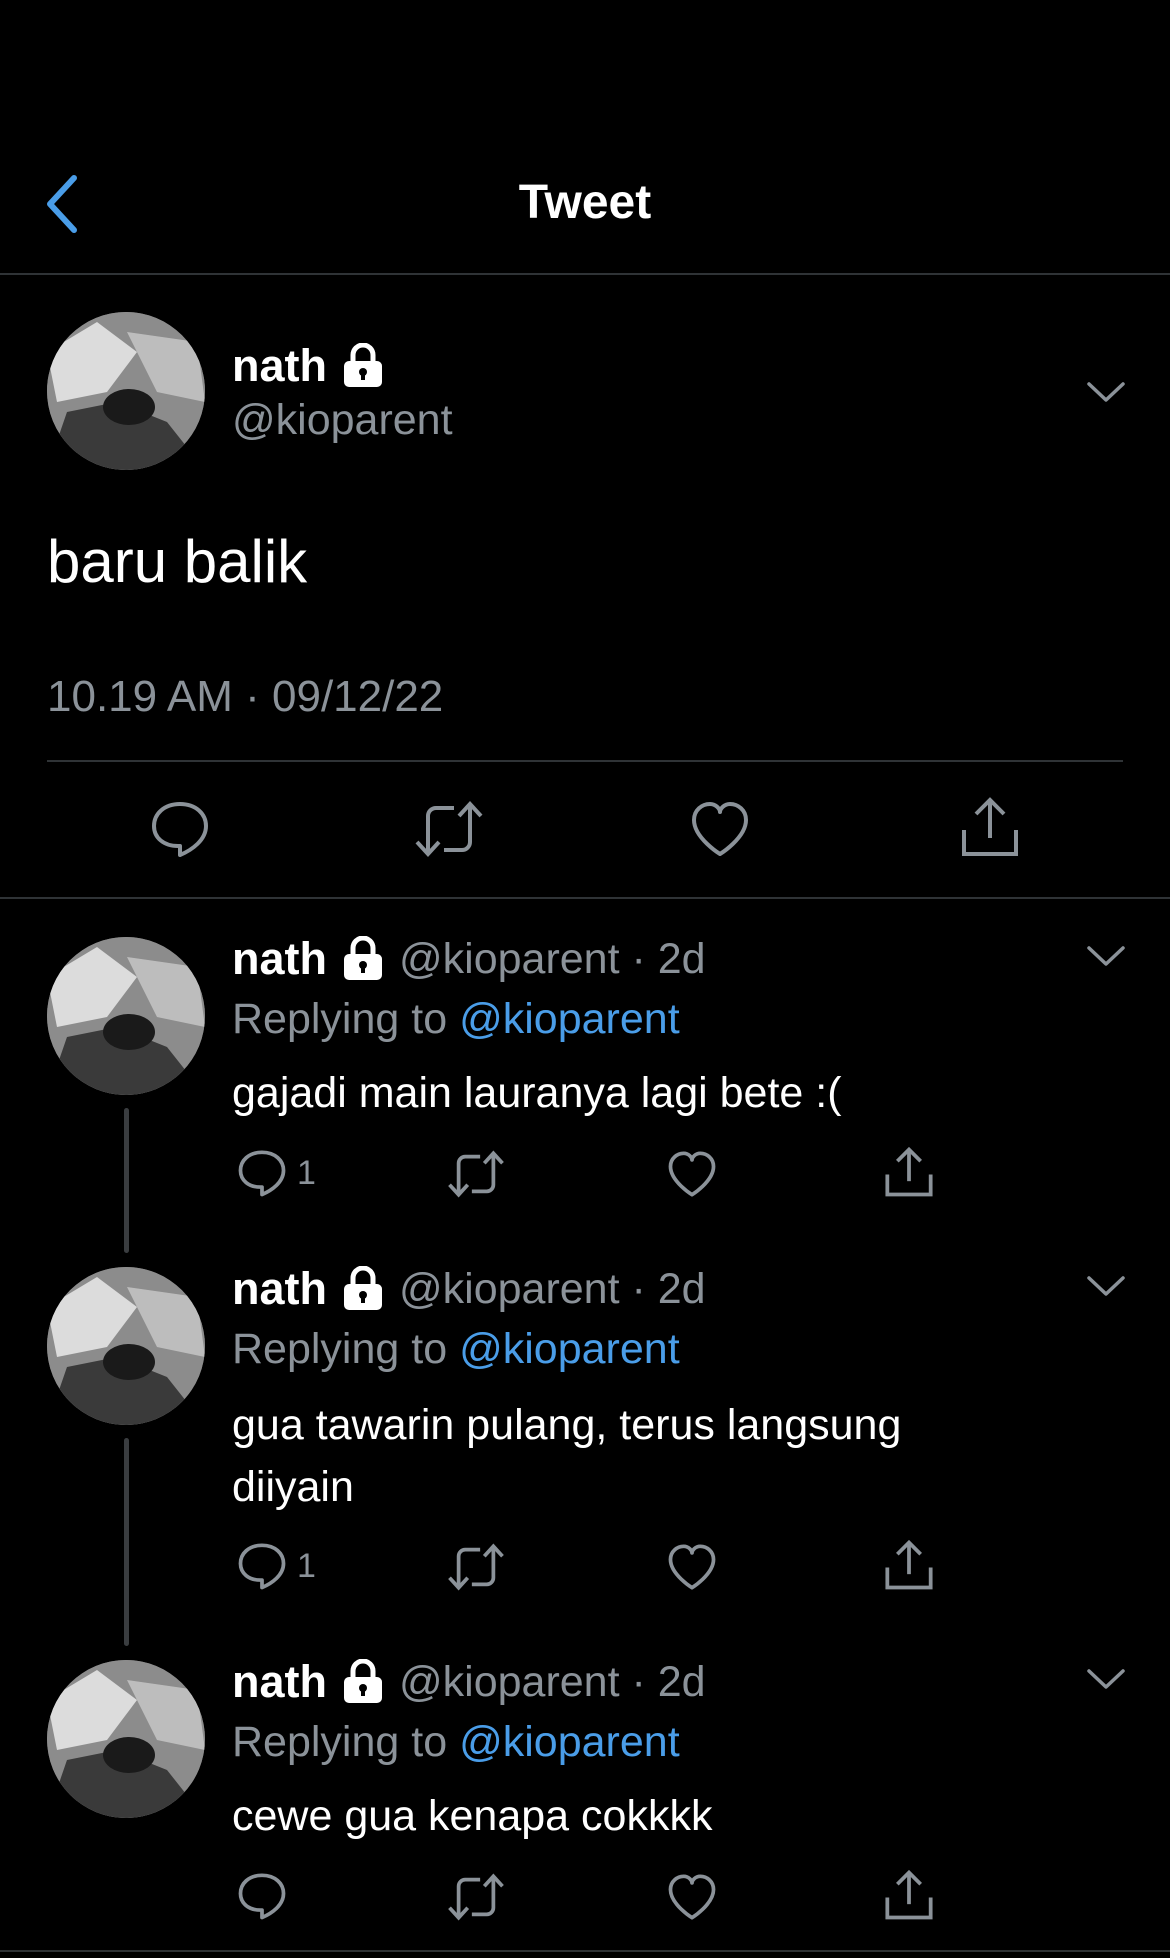  What do you see at coordinates (585, 202) in the screenshot?
I see `page-title: Tweet` at bounding box center [585, 202].